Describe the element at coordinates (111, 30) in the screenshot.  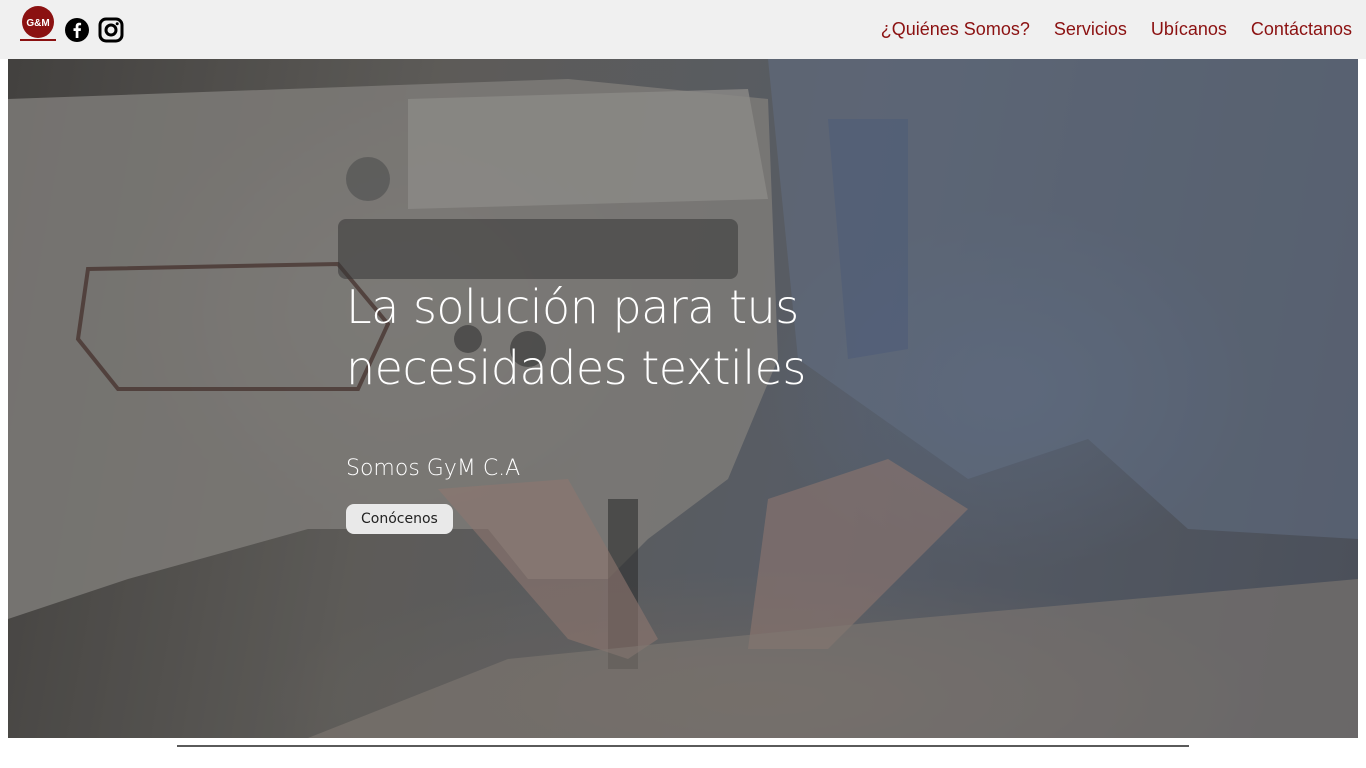
I see `instagram-icon` at that location.